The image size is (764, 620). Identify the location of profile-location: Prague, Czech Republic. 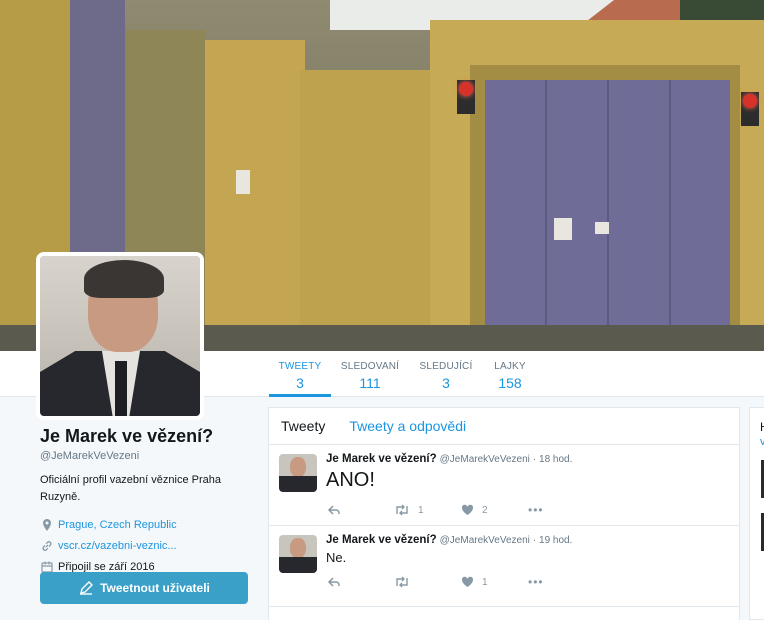
(150, 525).